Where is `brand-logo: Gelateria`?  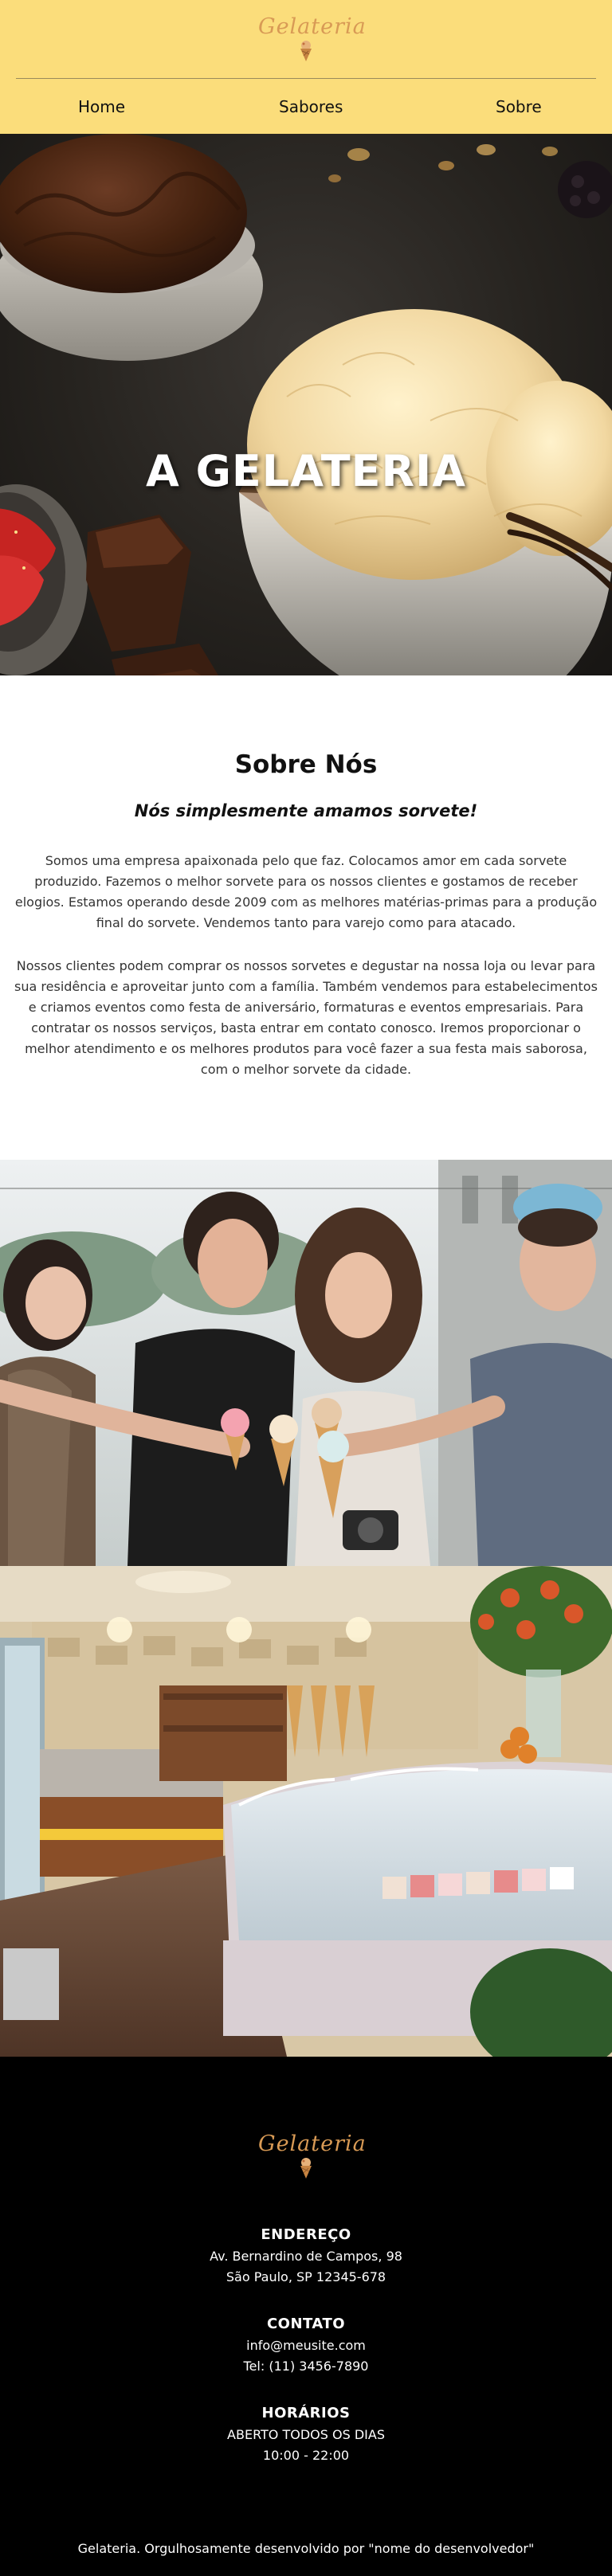
brand-logo: Gelateria is located at coordinates (312, 40).